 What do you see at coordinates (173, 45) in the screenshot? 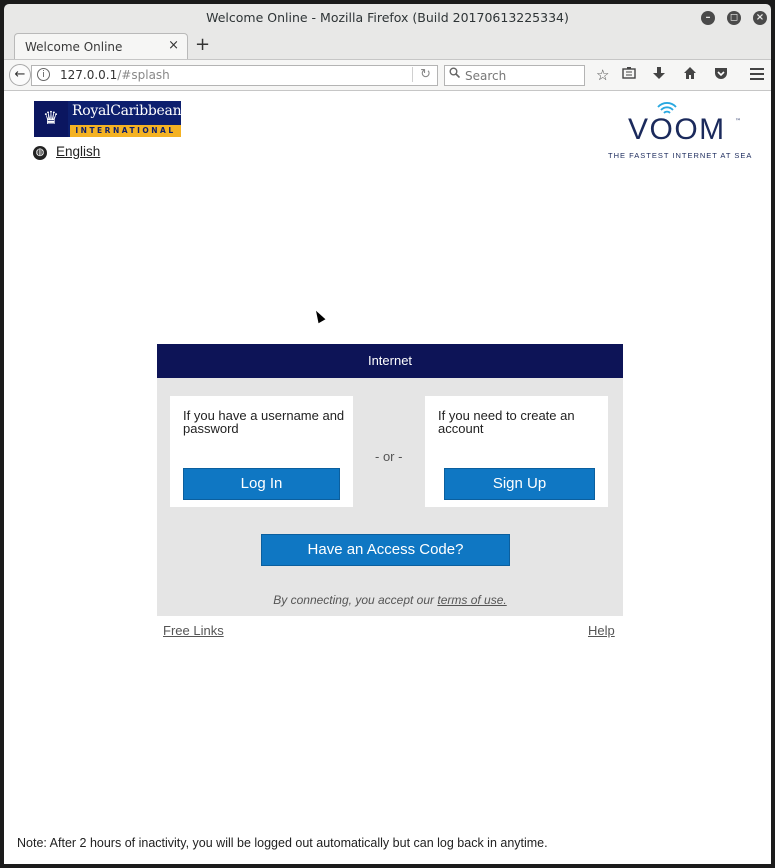
I see `tab-close-icon: ×` at bounding box center [173, 45].